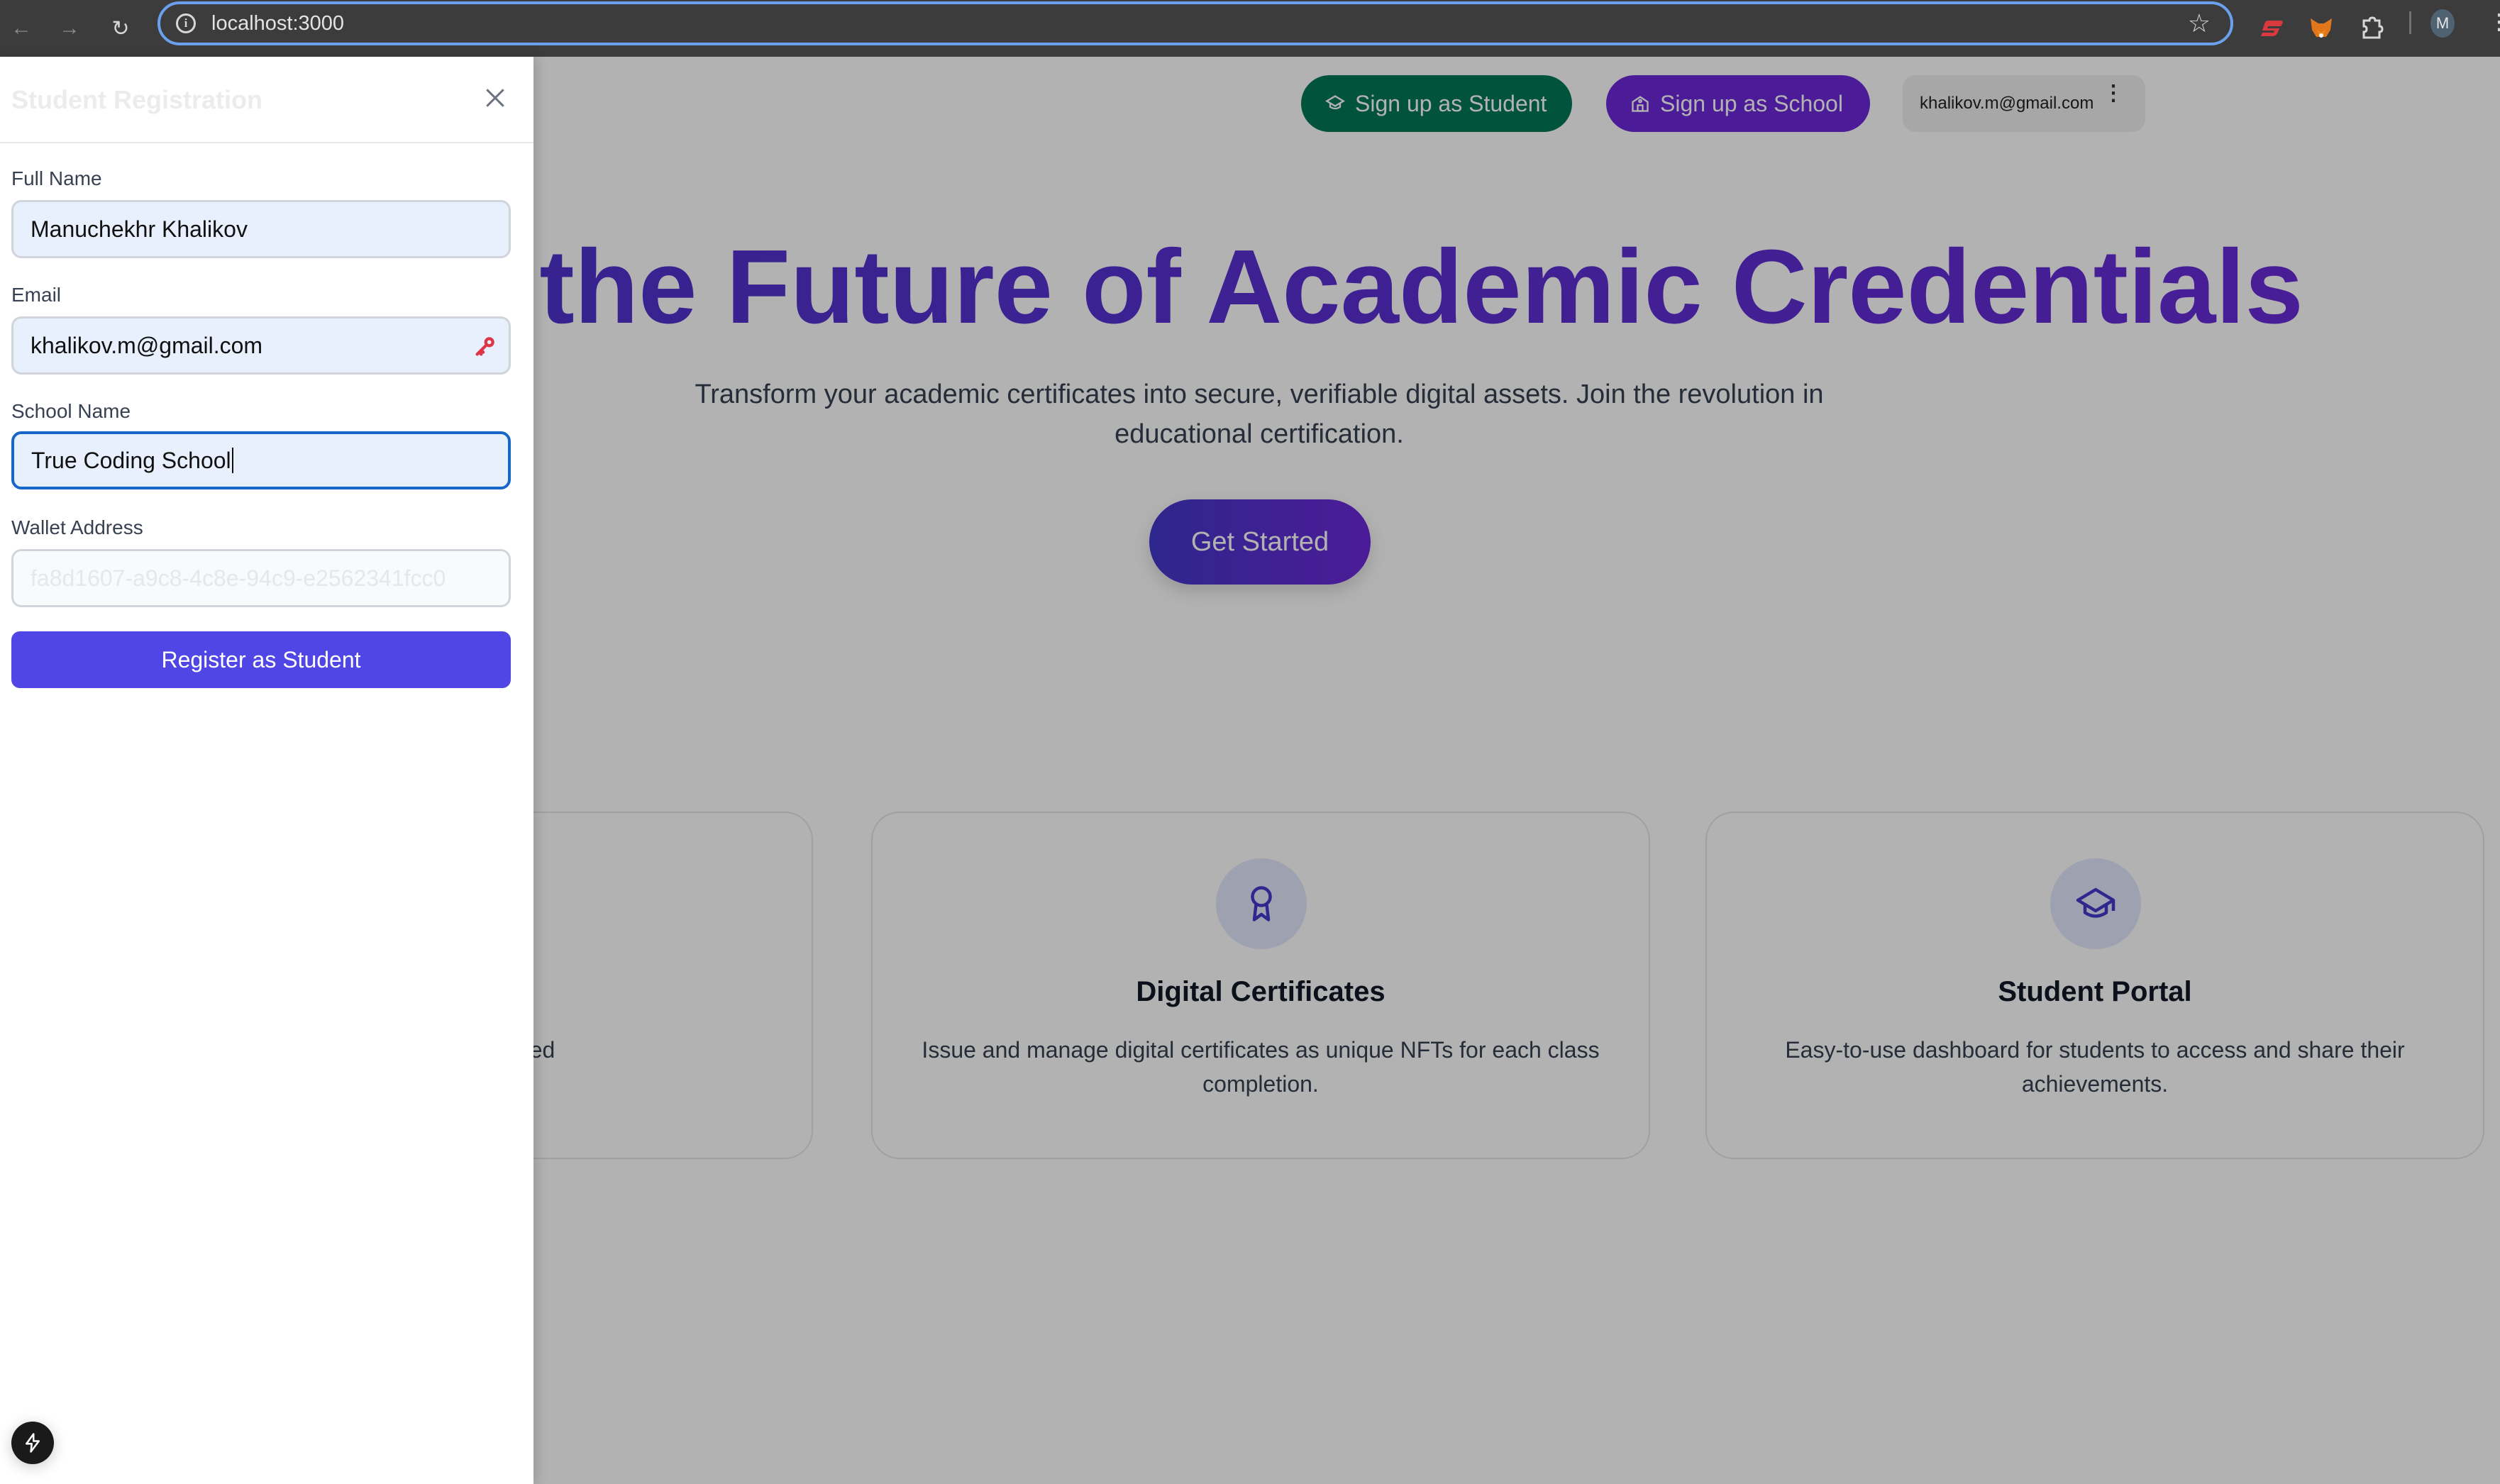 The height and width of the screenshot is (1484, 2500). I want to click on text-caret, so click(232, 460).